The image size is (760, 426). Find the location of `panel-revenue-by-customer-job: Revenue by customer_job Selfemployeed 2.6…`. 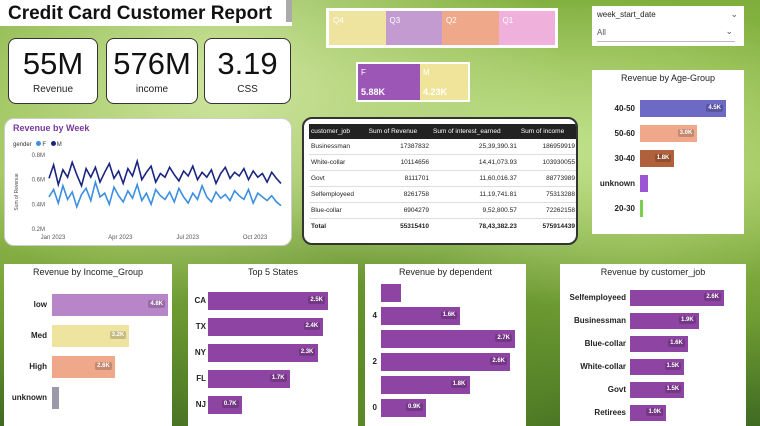

panel-revenue-by-customer-job: Revenue by customer_job Selfemployeed 2.6… is located at coordinates (653, 345).